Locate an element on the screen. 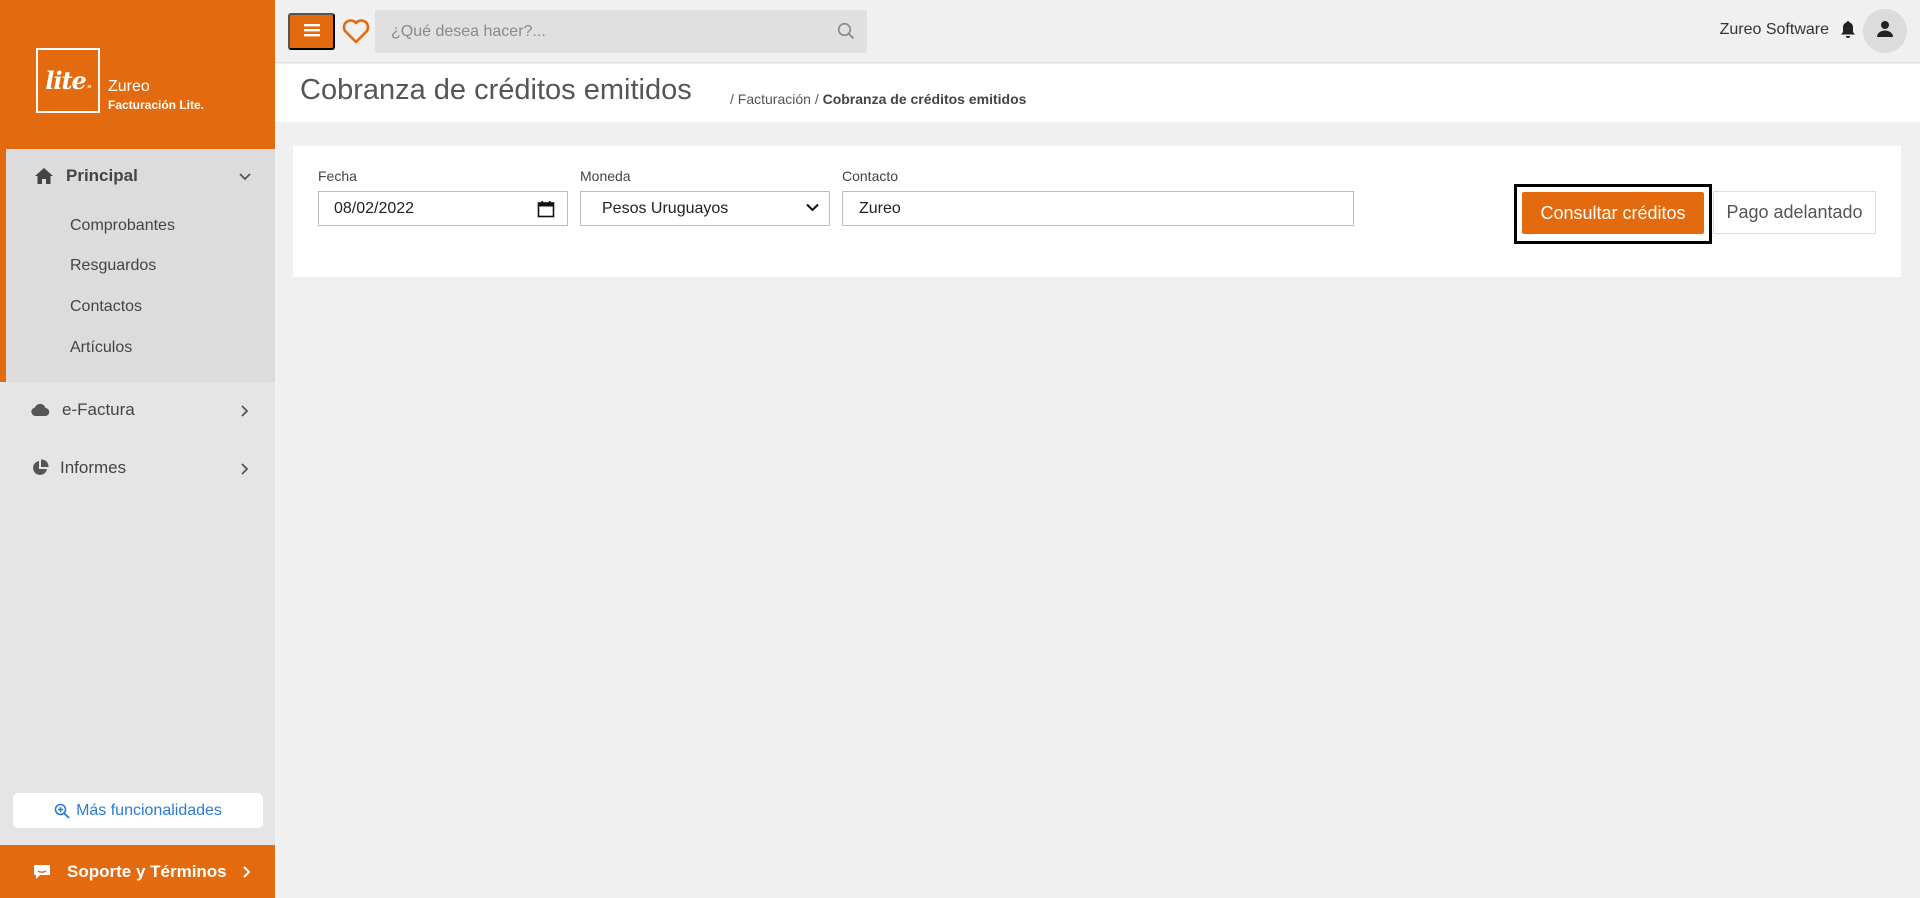 The height and width of the screenshot is (898, 1920). brand-name: Zureo is located at coordinates (129, 86).